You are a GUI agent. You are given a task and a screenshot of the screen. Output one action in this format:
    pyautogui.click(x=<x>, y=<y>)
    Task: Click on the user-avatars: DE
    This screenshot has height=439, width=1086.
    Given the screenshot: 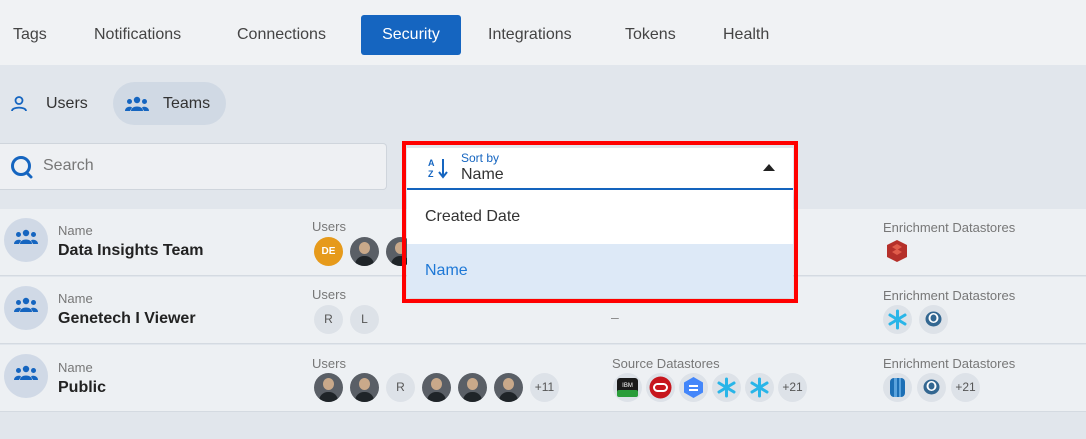 What is the action you would take?
    pyautogui.click(x=364, y=251)
    